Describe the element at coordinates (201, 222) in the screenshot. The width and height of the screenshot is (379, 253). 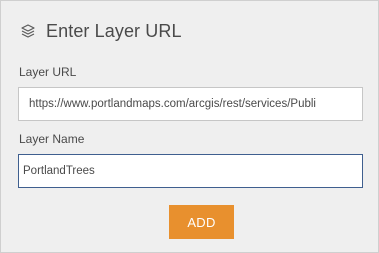
I see `add-button: ADD` at that location.